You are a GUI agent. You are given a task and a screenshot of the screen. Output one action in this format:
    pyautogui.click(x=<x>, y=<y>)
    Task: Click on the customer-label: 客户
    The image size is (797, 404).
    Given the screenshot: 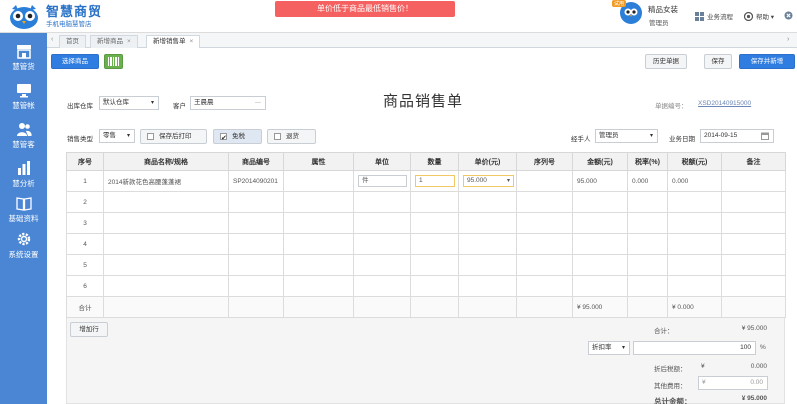 What is the action you would take?
    pyautogui.click(x=179, y=106)
    